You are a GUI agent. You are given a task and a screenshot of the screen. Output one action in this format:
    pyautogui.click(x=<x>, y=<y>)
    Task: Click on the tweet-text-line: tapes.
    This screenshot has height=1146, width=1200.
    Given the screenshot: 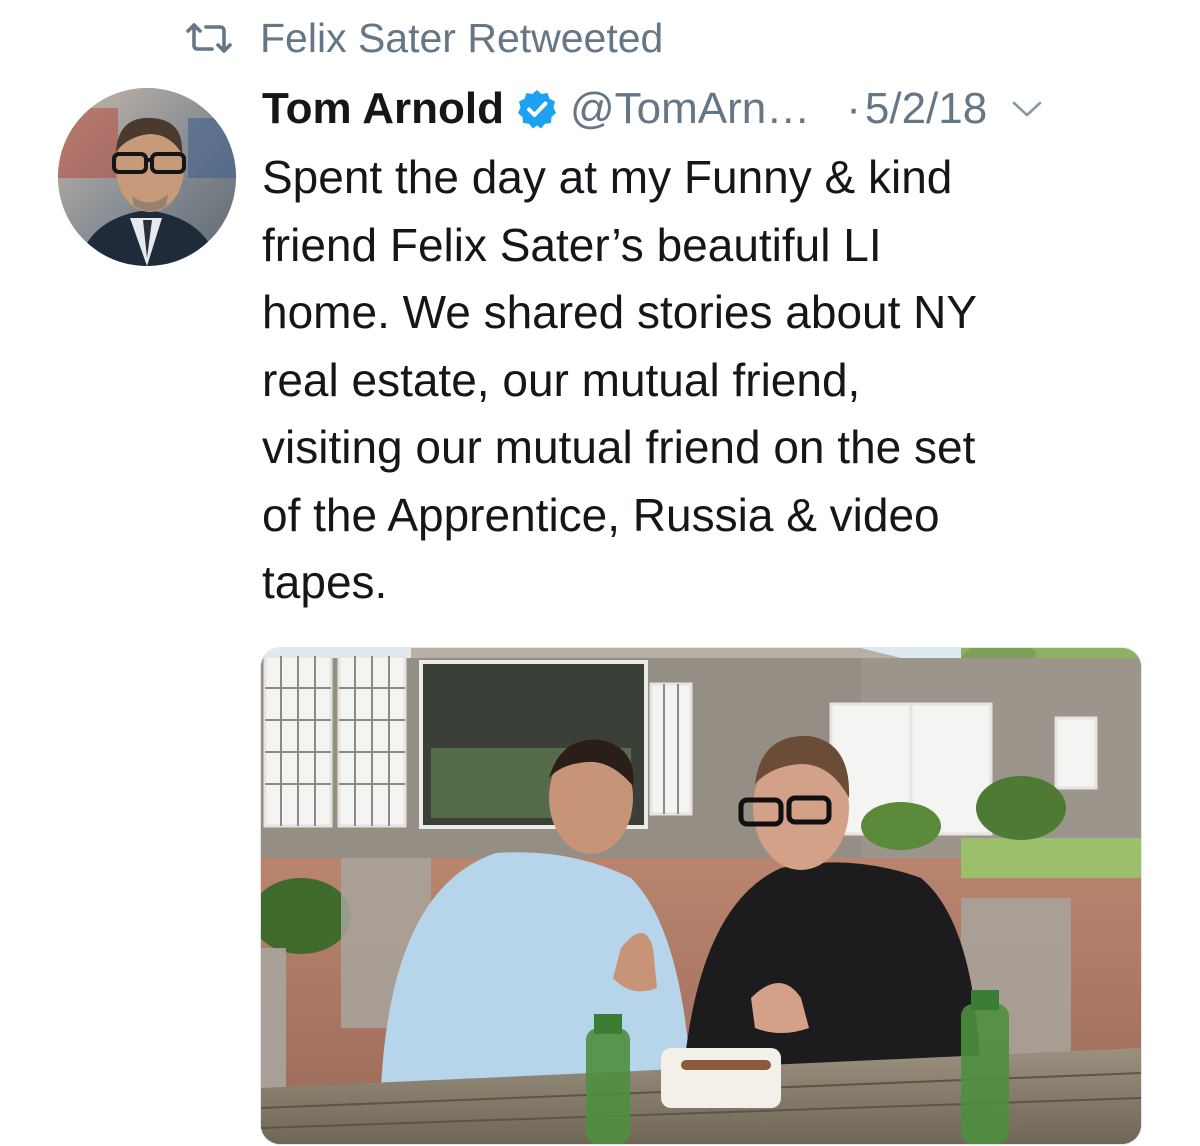 What is the action you would take?
    pyautogui.click(x=325, y=582)
    